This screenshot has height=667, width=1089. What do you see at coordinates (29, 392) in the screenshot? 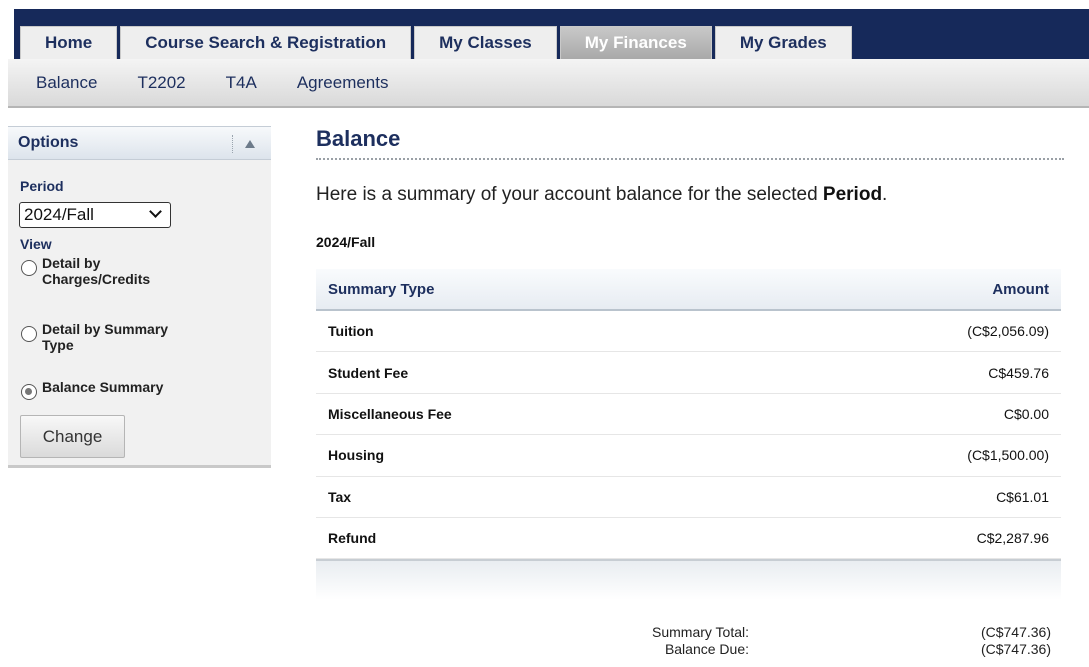
I see `radio-balance-summary` at bounding box center [29, 392].